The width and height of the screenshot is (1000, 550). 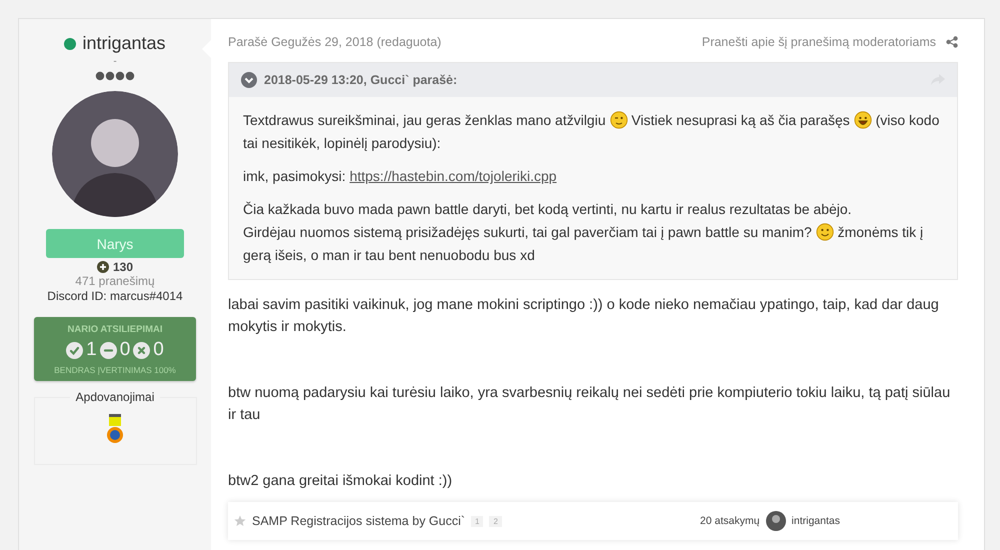 What do you see at coordinates (341, 481) in the screenshot?
I see `post-paragraph: btw2 gana greitai išmokai kodint :))` at bounding box center [341, 481].